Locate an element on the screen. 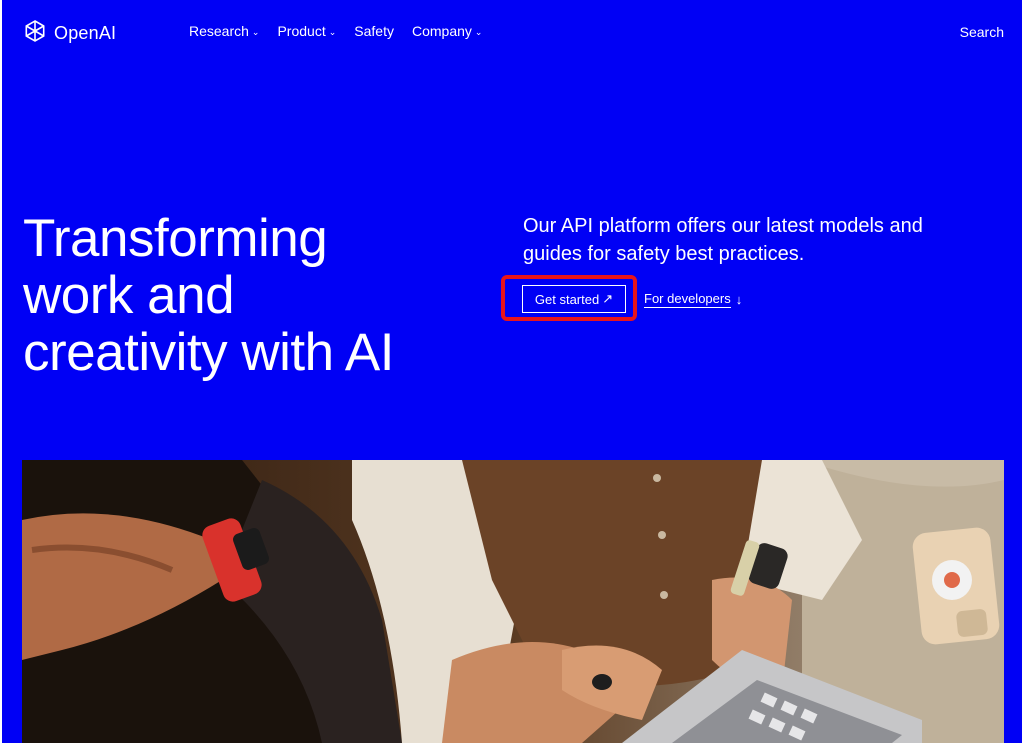 The image size is (1024, 743). nav-menu: Research ⌄ Product ⌄ Safety Company ⌄ is located at coordinates (335, 31).